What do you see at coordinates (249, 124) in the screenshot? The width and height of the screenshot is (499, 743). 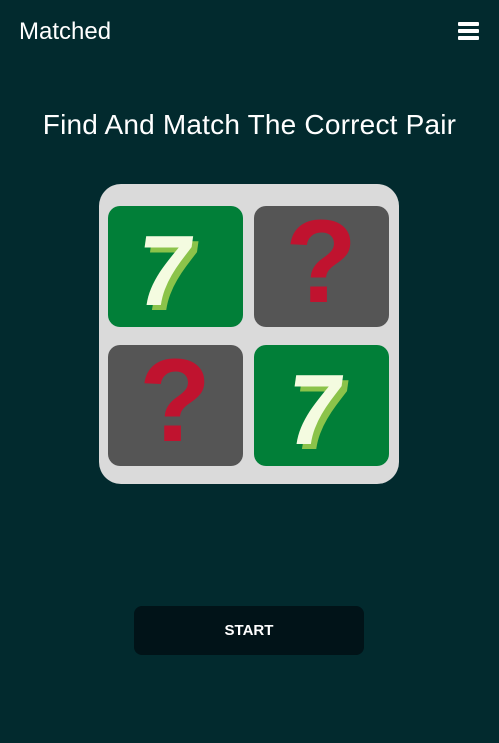 I see `page-title: Find And Match The Correct Pair` at bounding box center [249, 124].